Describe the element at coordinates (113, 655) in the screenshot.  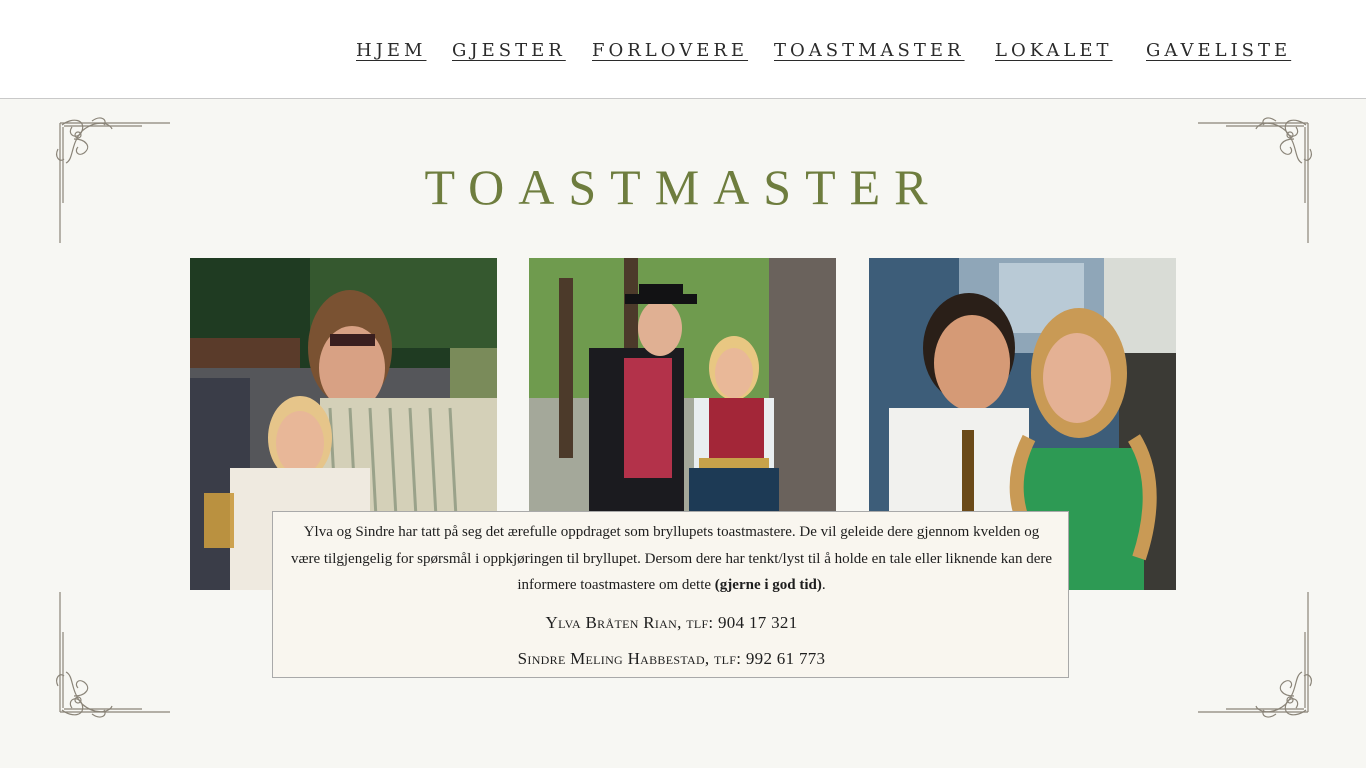
I see `ornament-corner-bottom-left-icon` at that location.